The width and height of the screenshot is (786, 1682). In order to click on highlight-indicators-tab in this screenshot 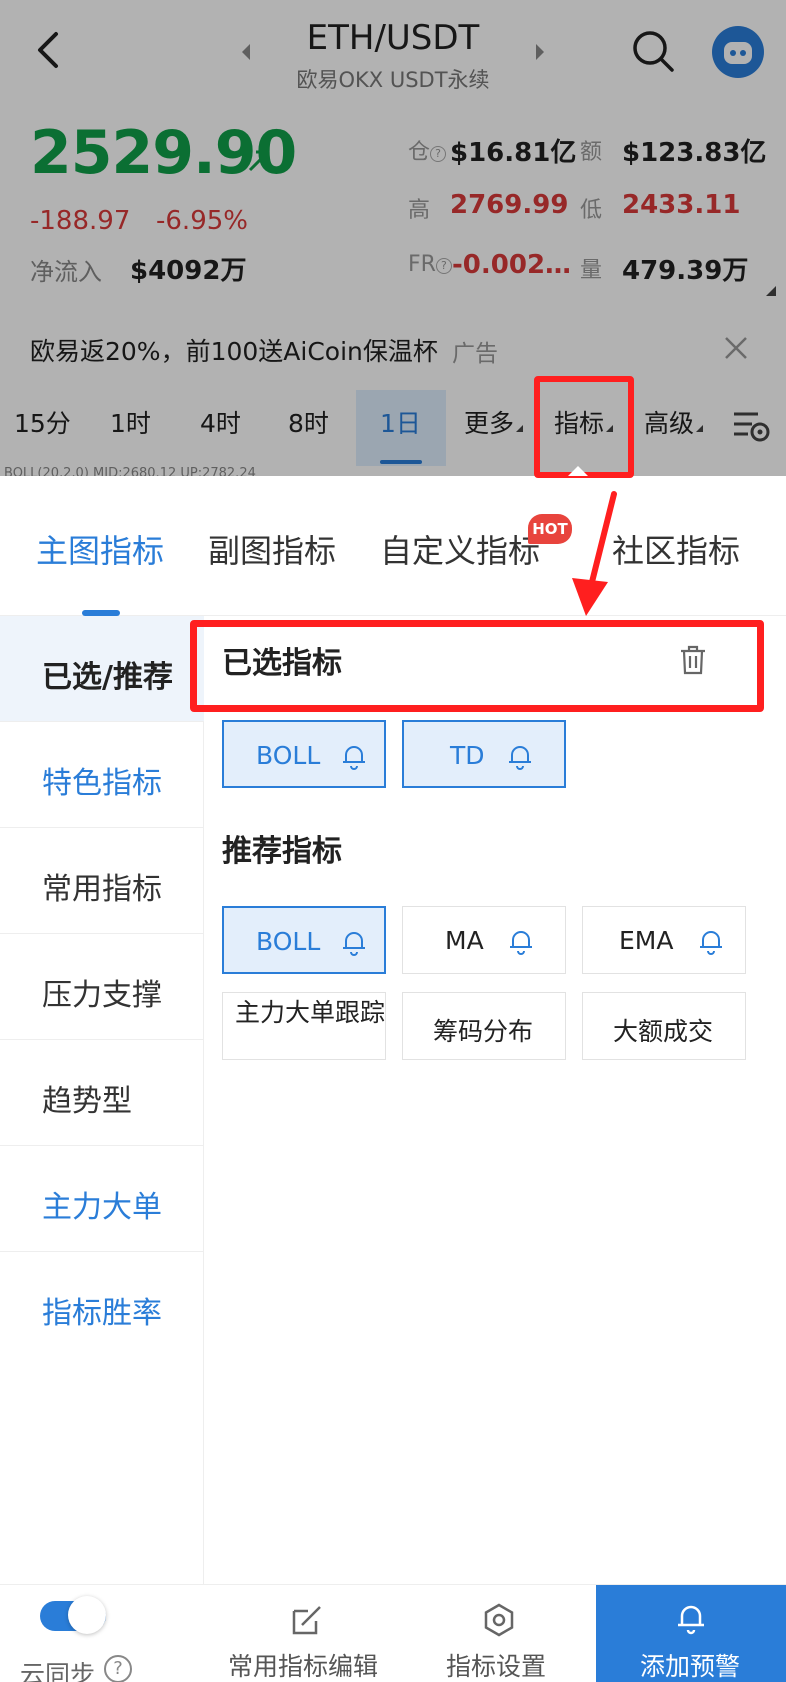, I will do `click(584, 427)`.